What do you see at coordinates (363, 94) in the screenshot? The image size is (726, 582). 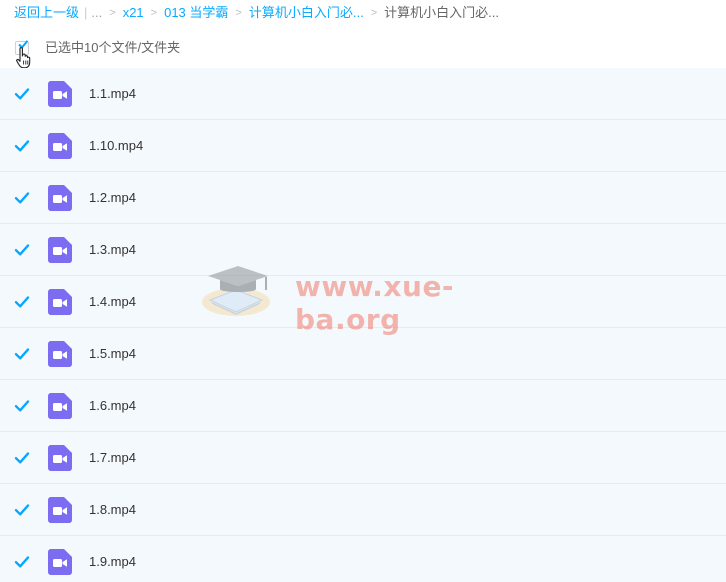 I see `file-row: 1.1.mp4` at bounding box center [363, 94].